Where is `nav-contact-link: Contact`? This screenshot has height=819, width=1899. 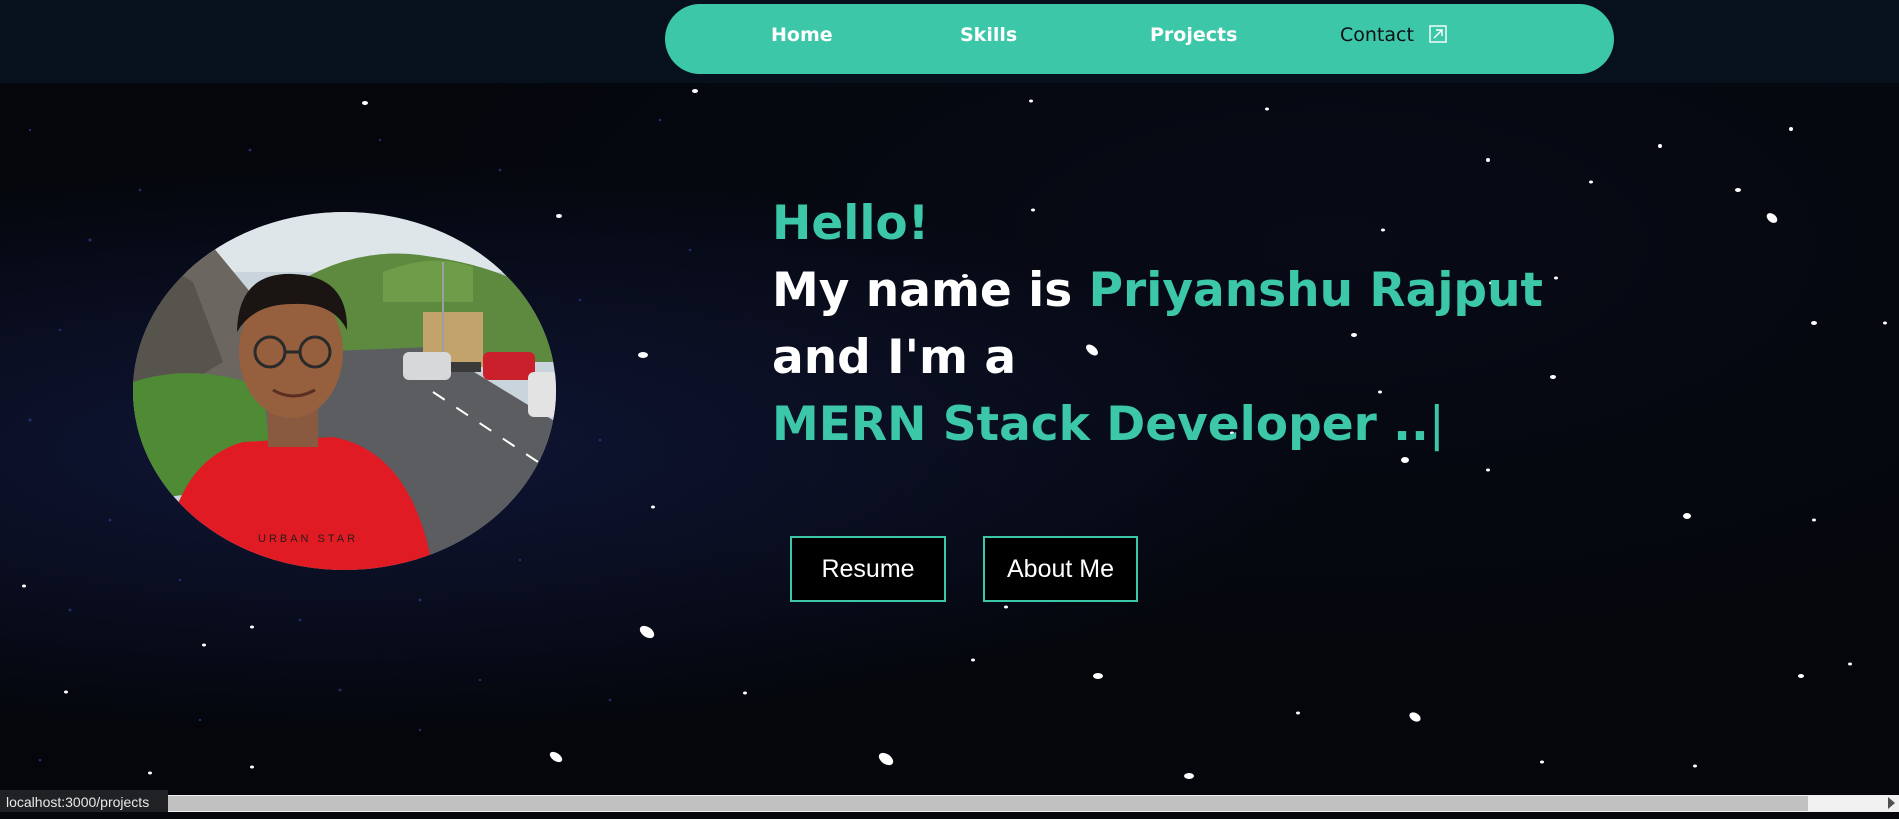 nav-contact-link: Contact is located at coordinates (1377, 39).